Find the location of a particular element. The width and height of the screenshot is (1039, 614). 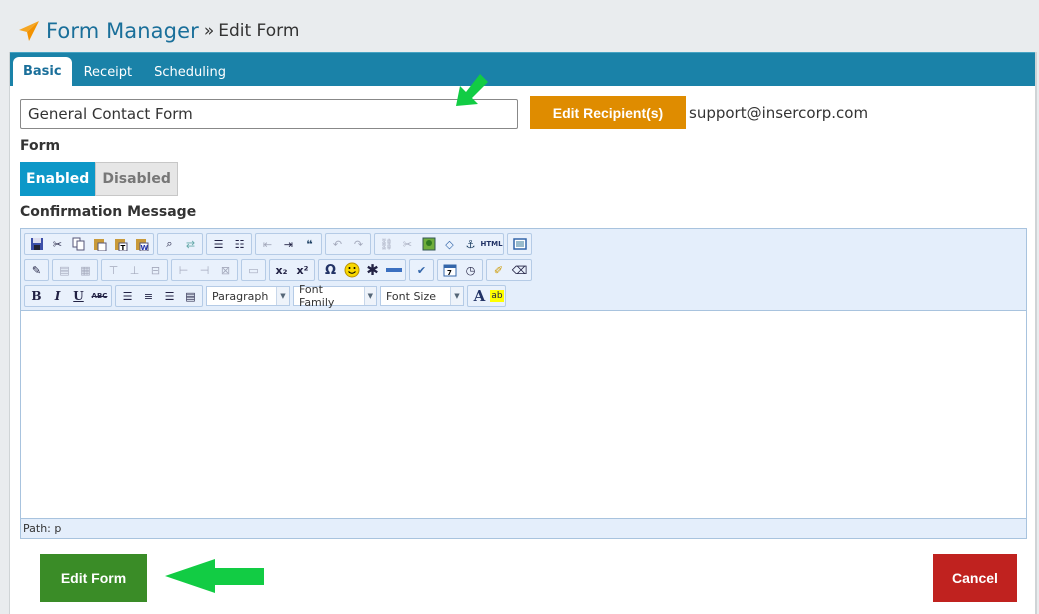

font-family-select: Font Family ▼ is located at coordinates (335, 296).